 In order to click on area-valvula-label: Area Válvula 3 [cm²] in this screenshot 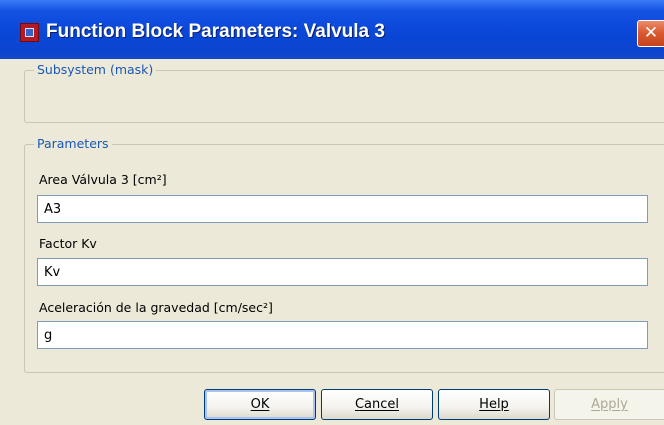, I will do `click(103, 179)`.